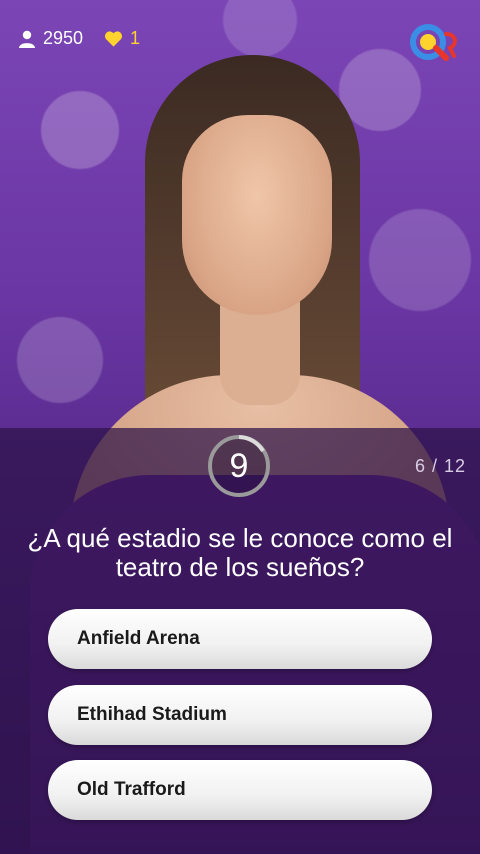 The width and height of the screenshot is (480, 854). I want to click on question-progress: 6 / 12, so click(440, 466).